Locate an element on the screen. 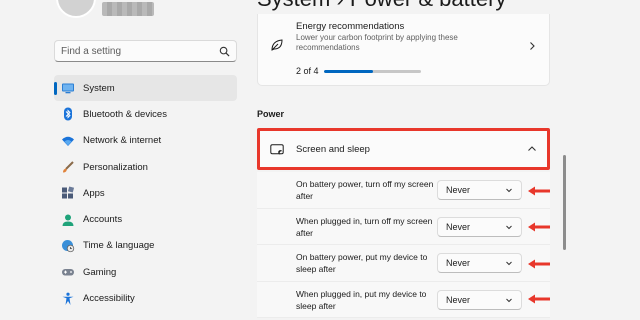  sidebar-item-apps: Apps is located at coordinates (145, 193).